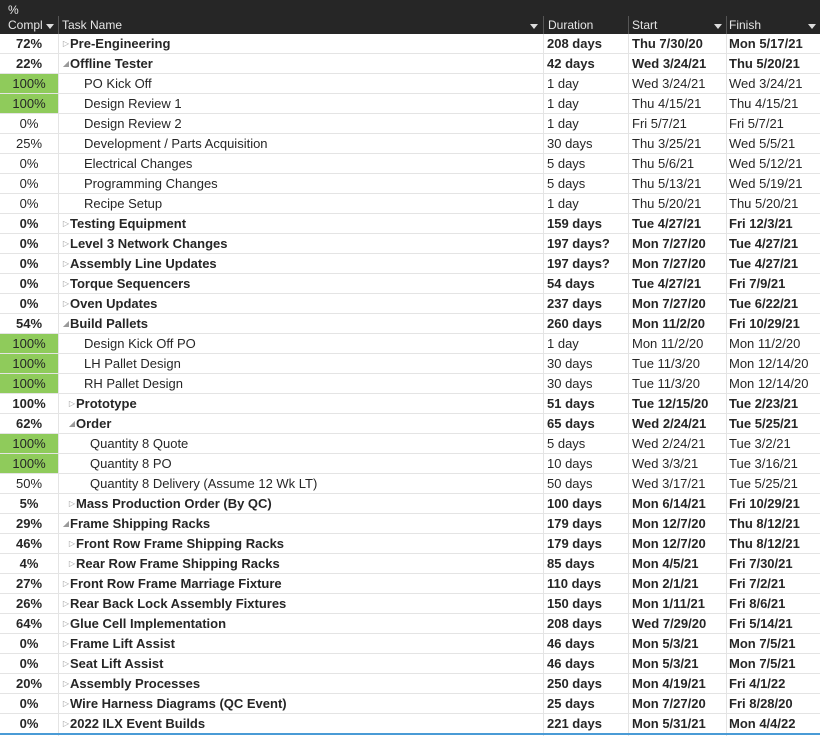  What do you see at coordinates (301, 203) in the screenshot?
I see `task-name-cell: Recipe Setup` at bounding box center [301, 203].